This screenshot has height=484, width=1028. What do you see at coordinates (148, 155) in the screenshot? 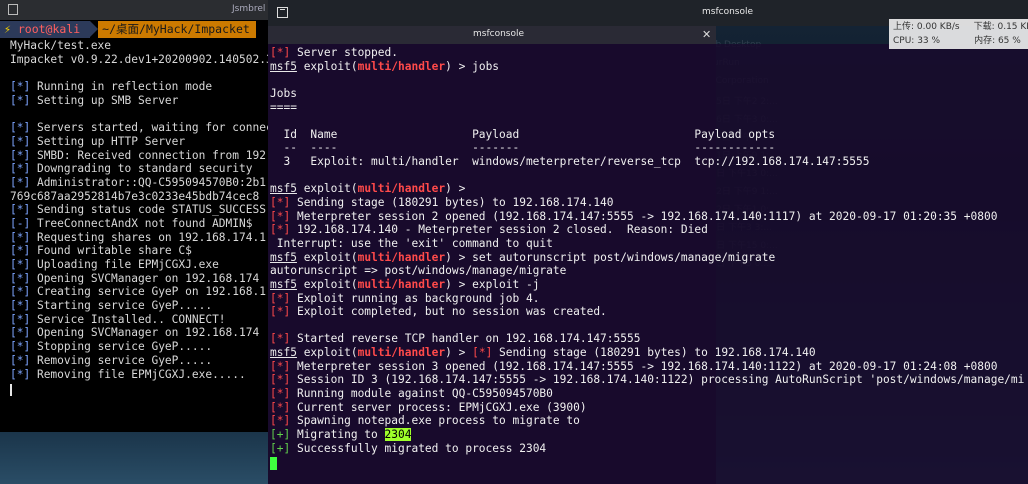
I see `line-text: SMBD: Received connection from 192` at bounding box center [148, 155].